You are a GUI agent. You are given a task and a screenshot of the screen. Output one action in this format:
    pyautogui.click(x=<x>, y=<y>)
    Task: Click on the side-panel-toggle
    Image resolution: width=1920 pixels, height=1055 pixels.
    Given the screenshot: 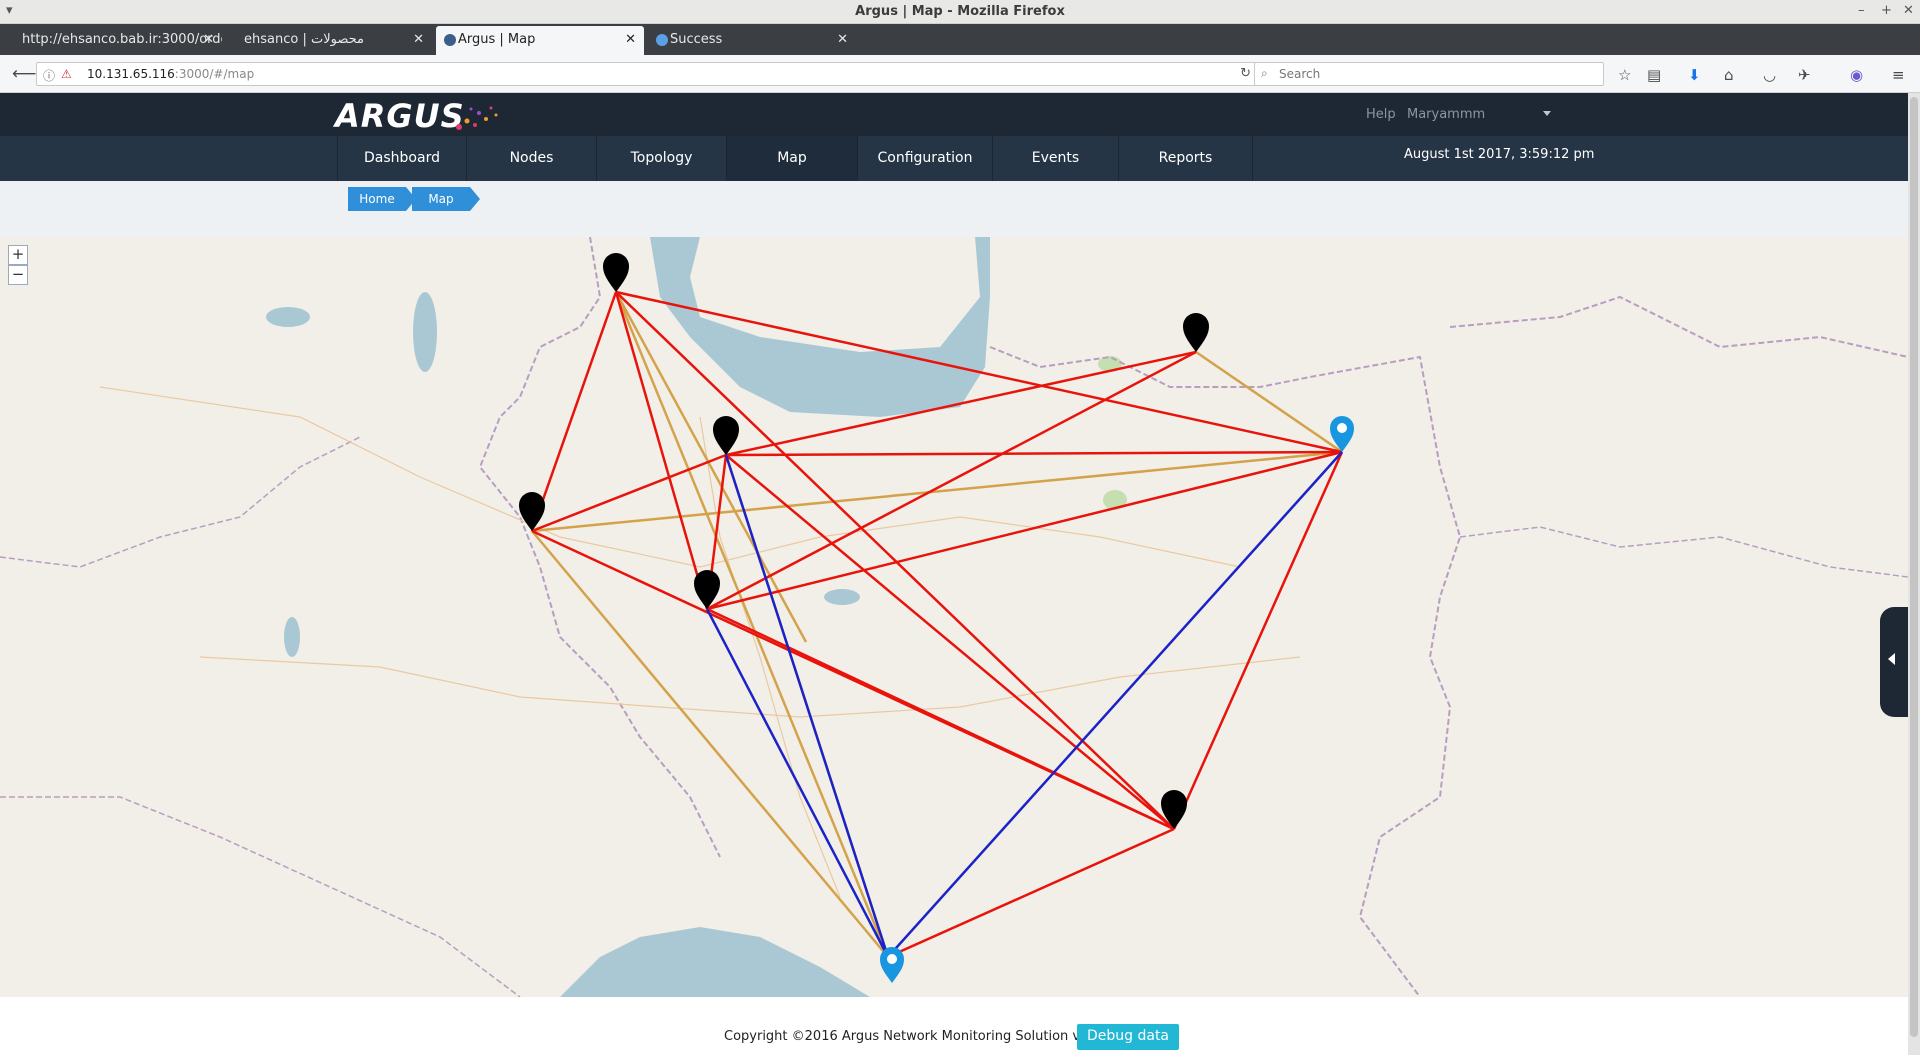 What is the action you would take?
    pyautogui.click(x=1894, y=662)
    